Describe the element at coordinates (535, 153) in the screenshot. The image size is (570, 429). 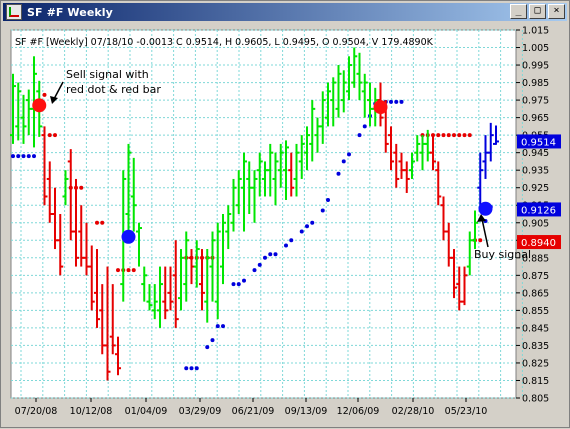
I see `y-tick-label: 0.945` at that location.